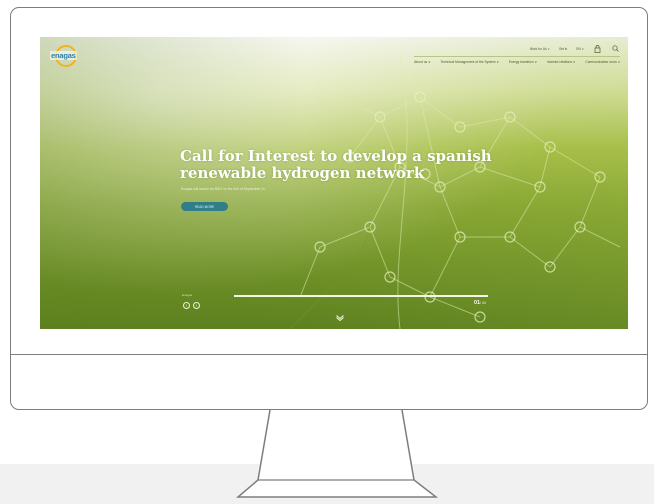 Image resolution: width=654 pixels, height=504 pixels. Describe the element at coordinates (196, 305) in the screenshot. I see `next-slide-button: ›` at that location.